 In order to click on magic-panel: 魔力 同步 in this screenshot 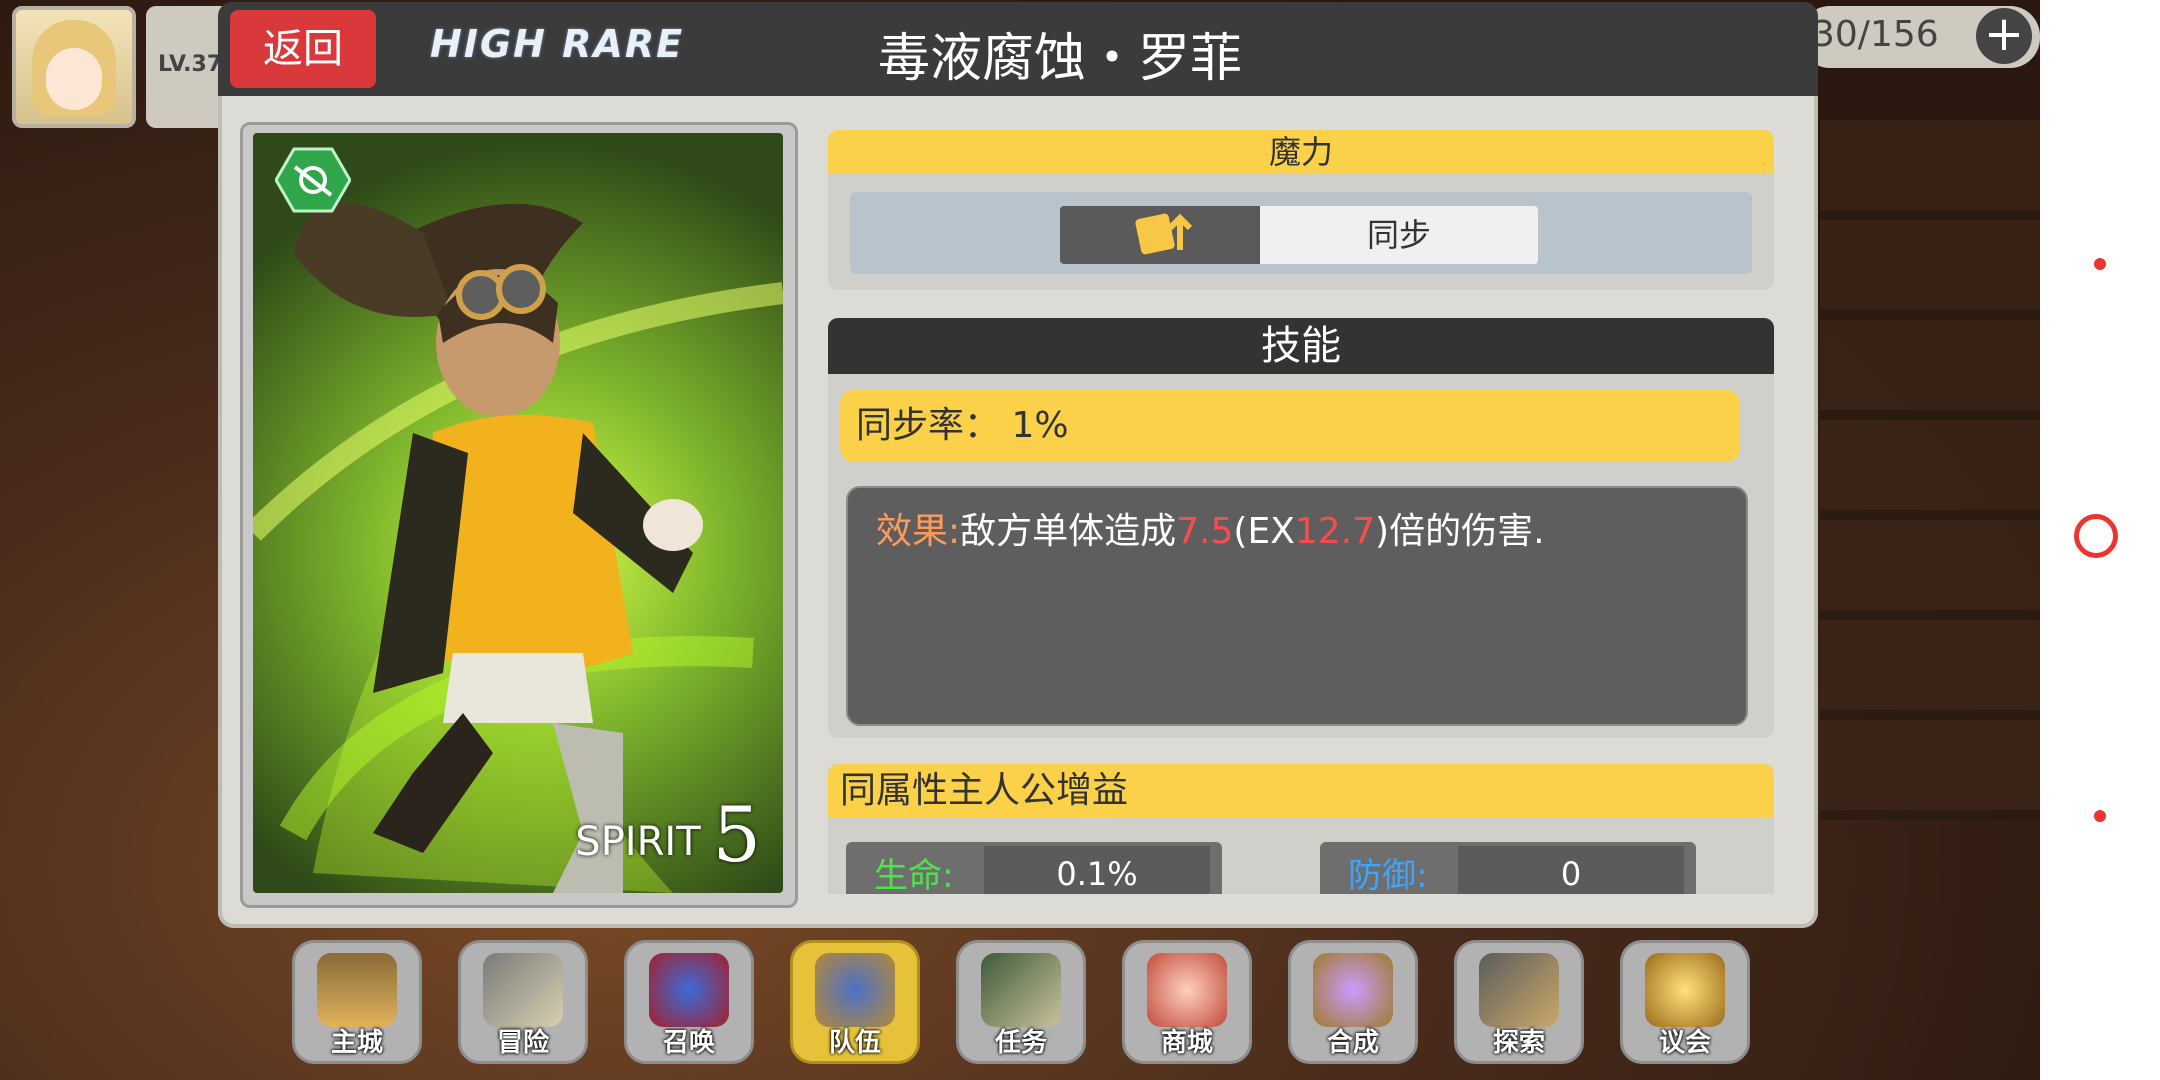, I will do `click(1301, 210)`.